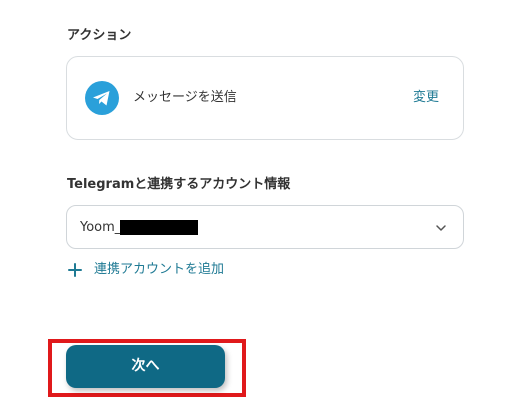 The image size is (517, 406). I want to click on action-section-label: アクション, so click(99, 35).